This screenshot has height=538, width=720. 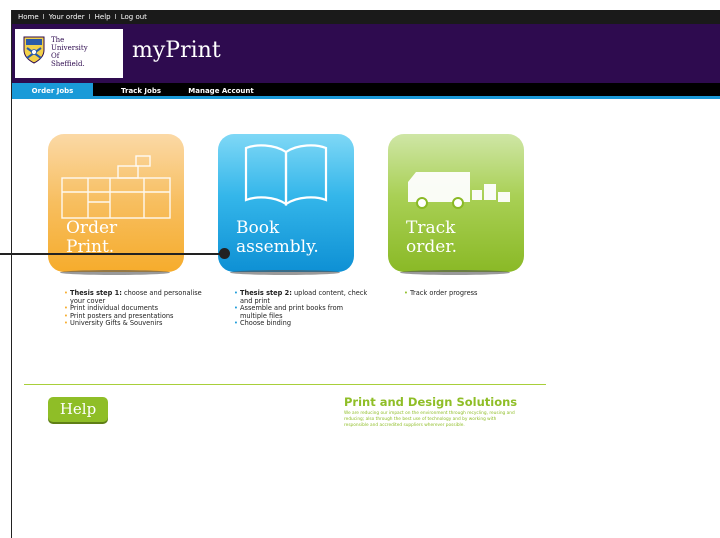 What do you see at coordinates (430, 402) in the screenshot?
I see `print-design-solutions-title: Print and Design Solutions` at bounding box center [430, 402].